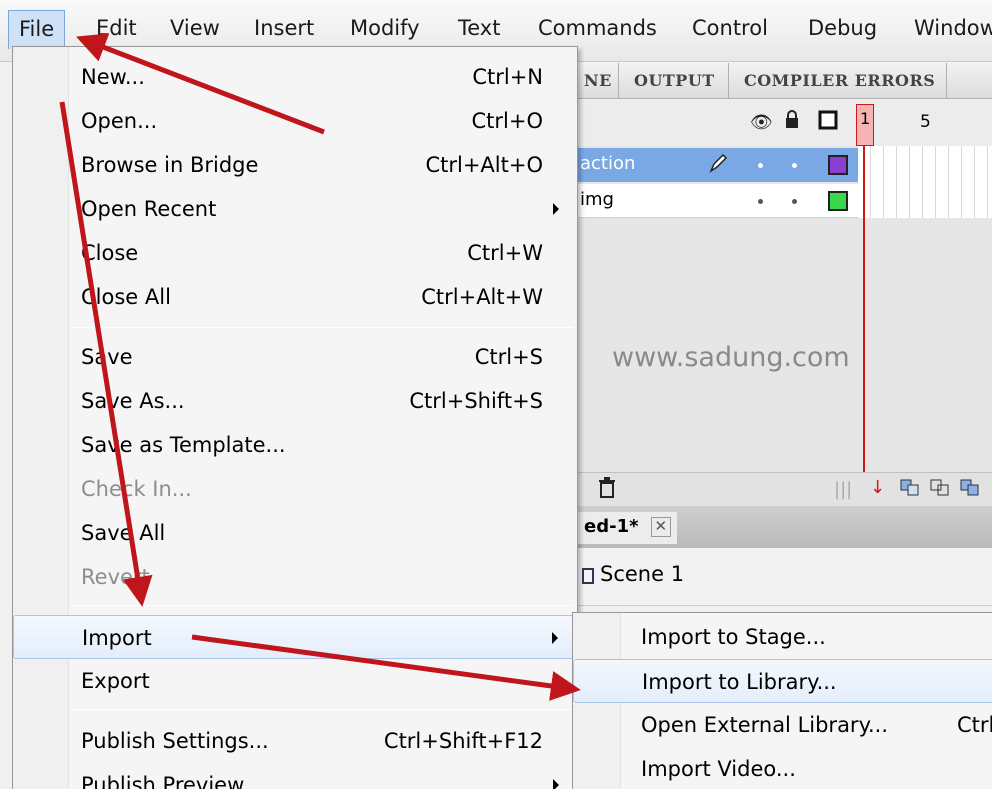  Describe the element at coordinates (295, 637) in the screenshot. I see `menu-item-import: Import` at that location.